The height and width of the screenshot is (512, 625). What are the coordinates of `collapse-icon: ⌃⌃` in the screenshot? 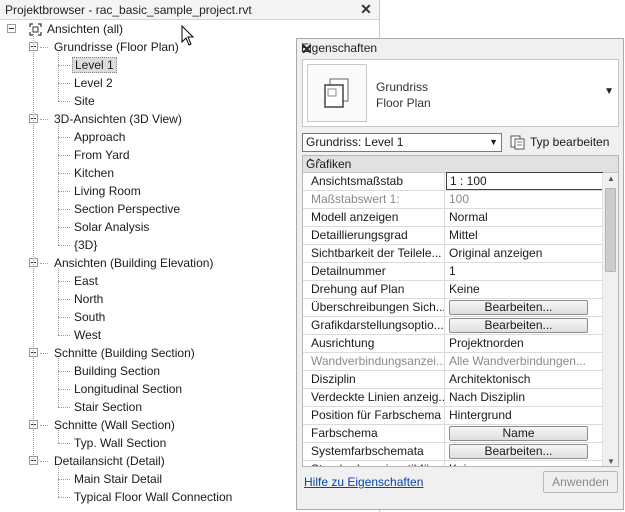 It's located at (459, 164).